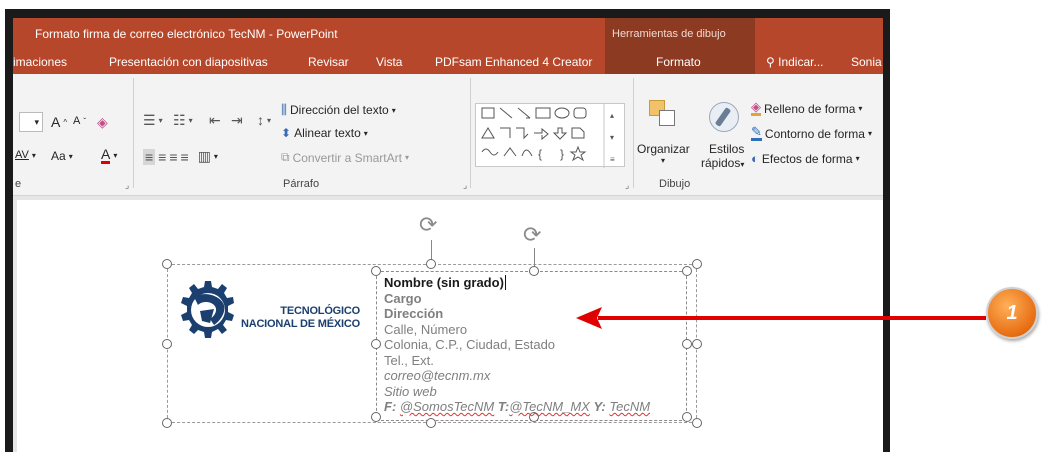 The width and height of the screenshot is (1043, 452). I want to click on quick-styles-button: Estilos rápidos▾, so click(724, 135).